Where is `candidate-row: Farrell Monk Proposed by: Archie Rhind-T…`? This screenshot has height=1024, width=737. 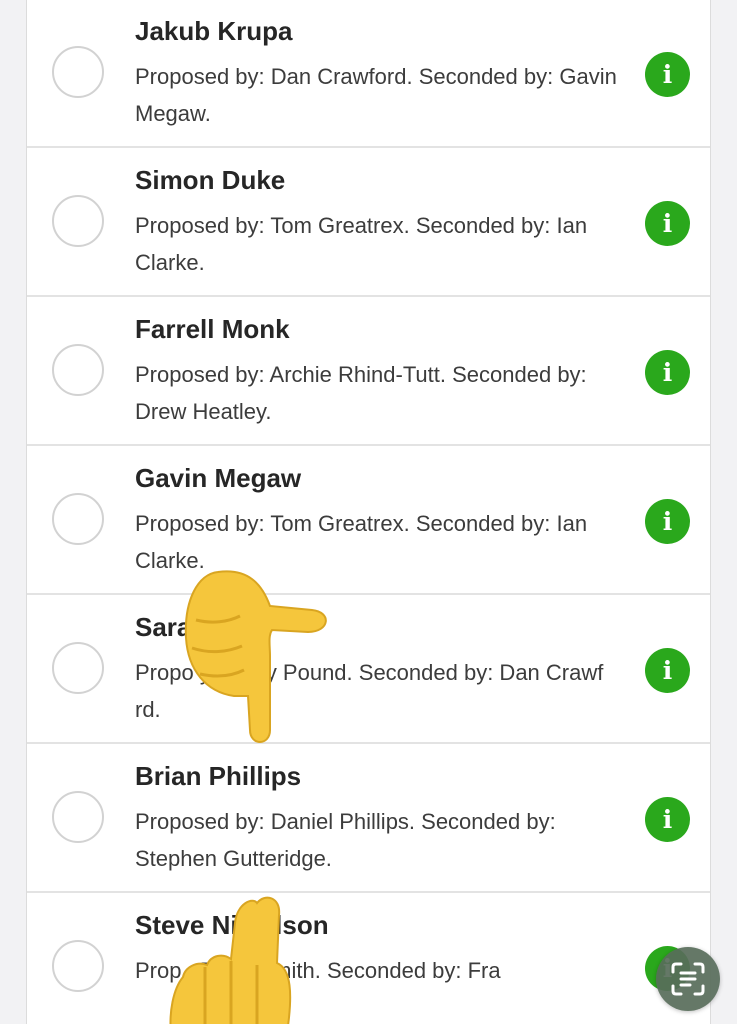 candidate-row: Farrell Monk Proposed by: Archie Rhind-T… is located at coordinates (368, 371).